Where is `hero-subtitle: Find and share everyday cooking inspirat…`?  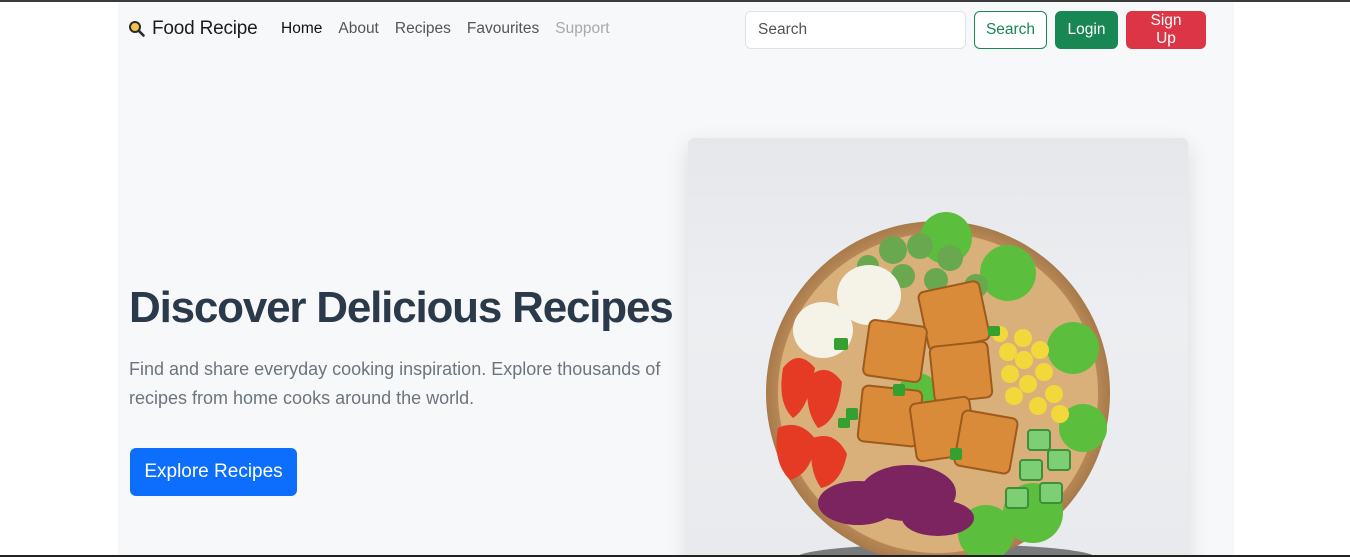
hero-subtitle: Find and share everyday cooking inspirat… is located at coordinates (395, 383).